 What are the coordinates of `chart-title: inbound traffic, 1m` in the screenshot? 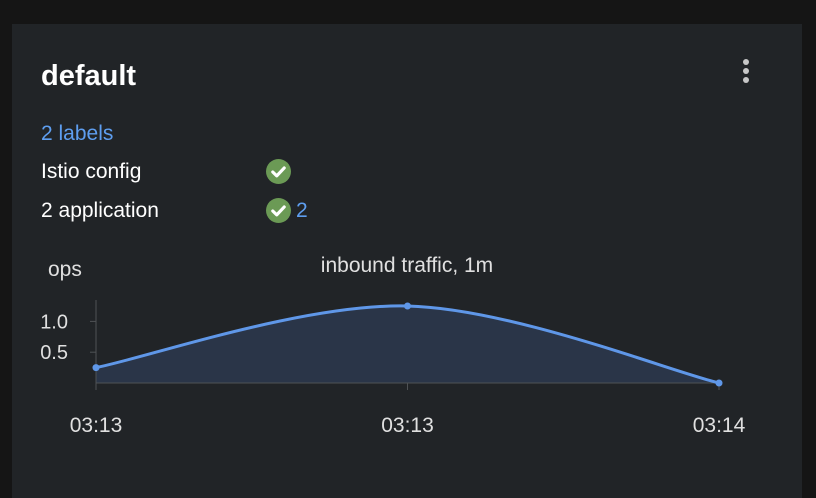 It's located at (407, 265).